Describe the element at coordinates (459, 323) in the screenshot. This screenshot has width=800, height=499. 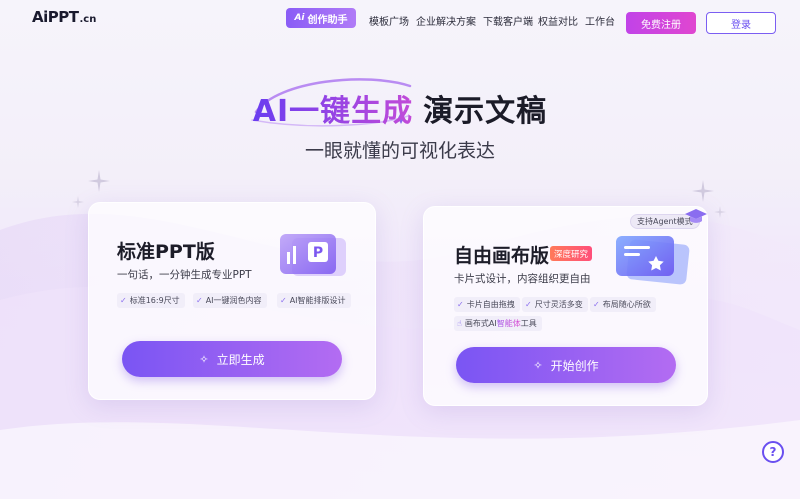
I see `pointer-icon: ☝` at that location.